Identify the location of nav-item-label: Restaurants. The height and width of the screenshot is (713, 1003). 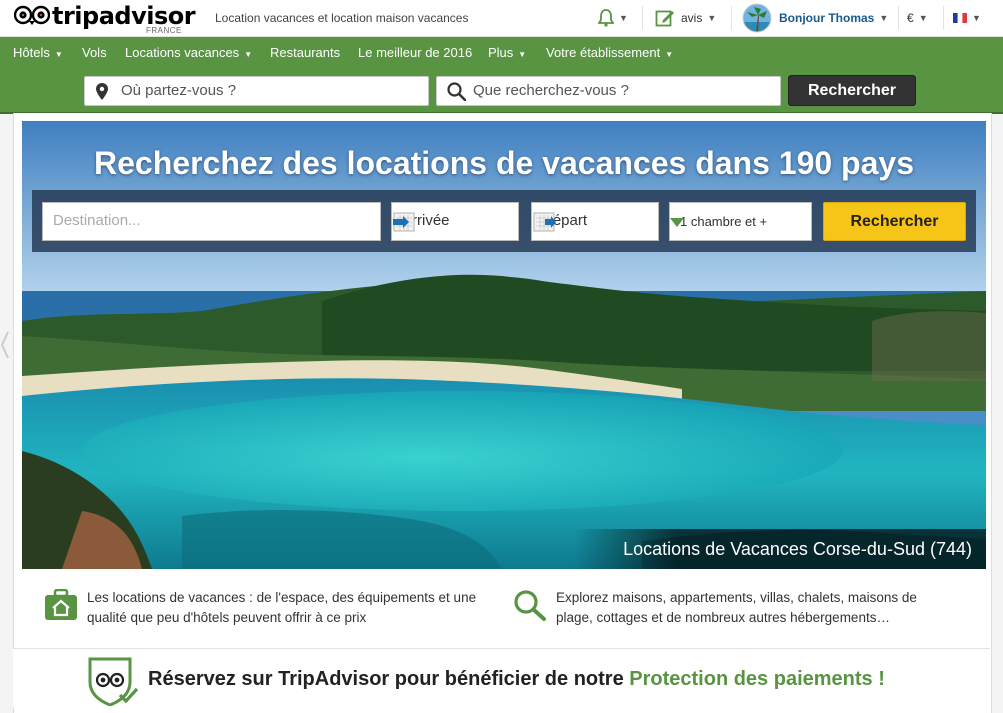
(305, 52).